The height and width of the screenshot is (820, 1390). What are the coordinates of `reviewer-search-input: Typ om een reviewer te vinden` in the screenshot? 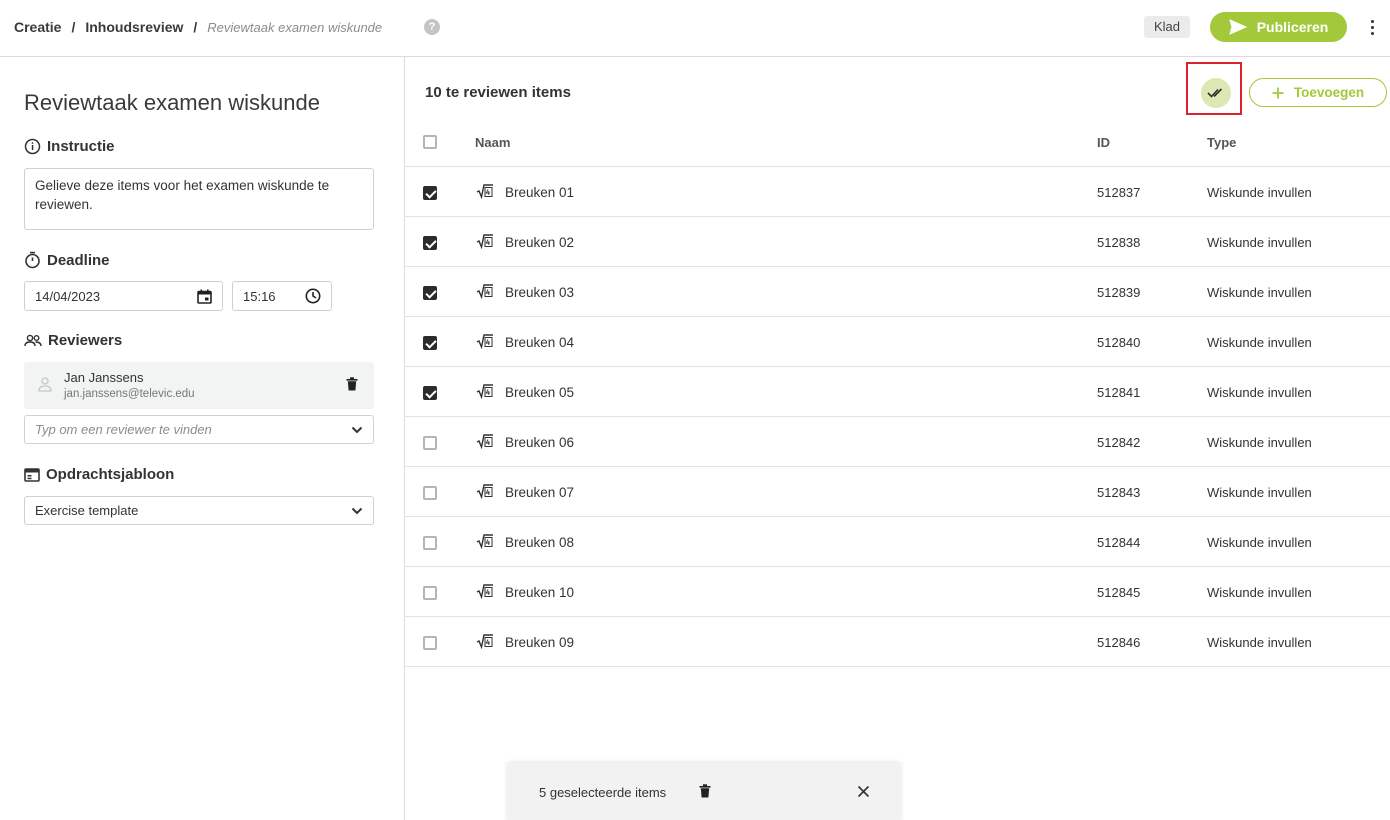 It's located at (199, 429).